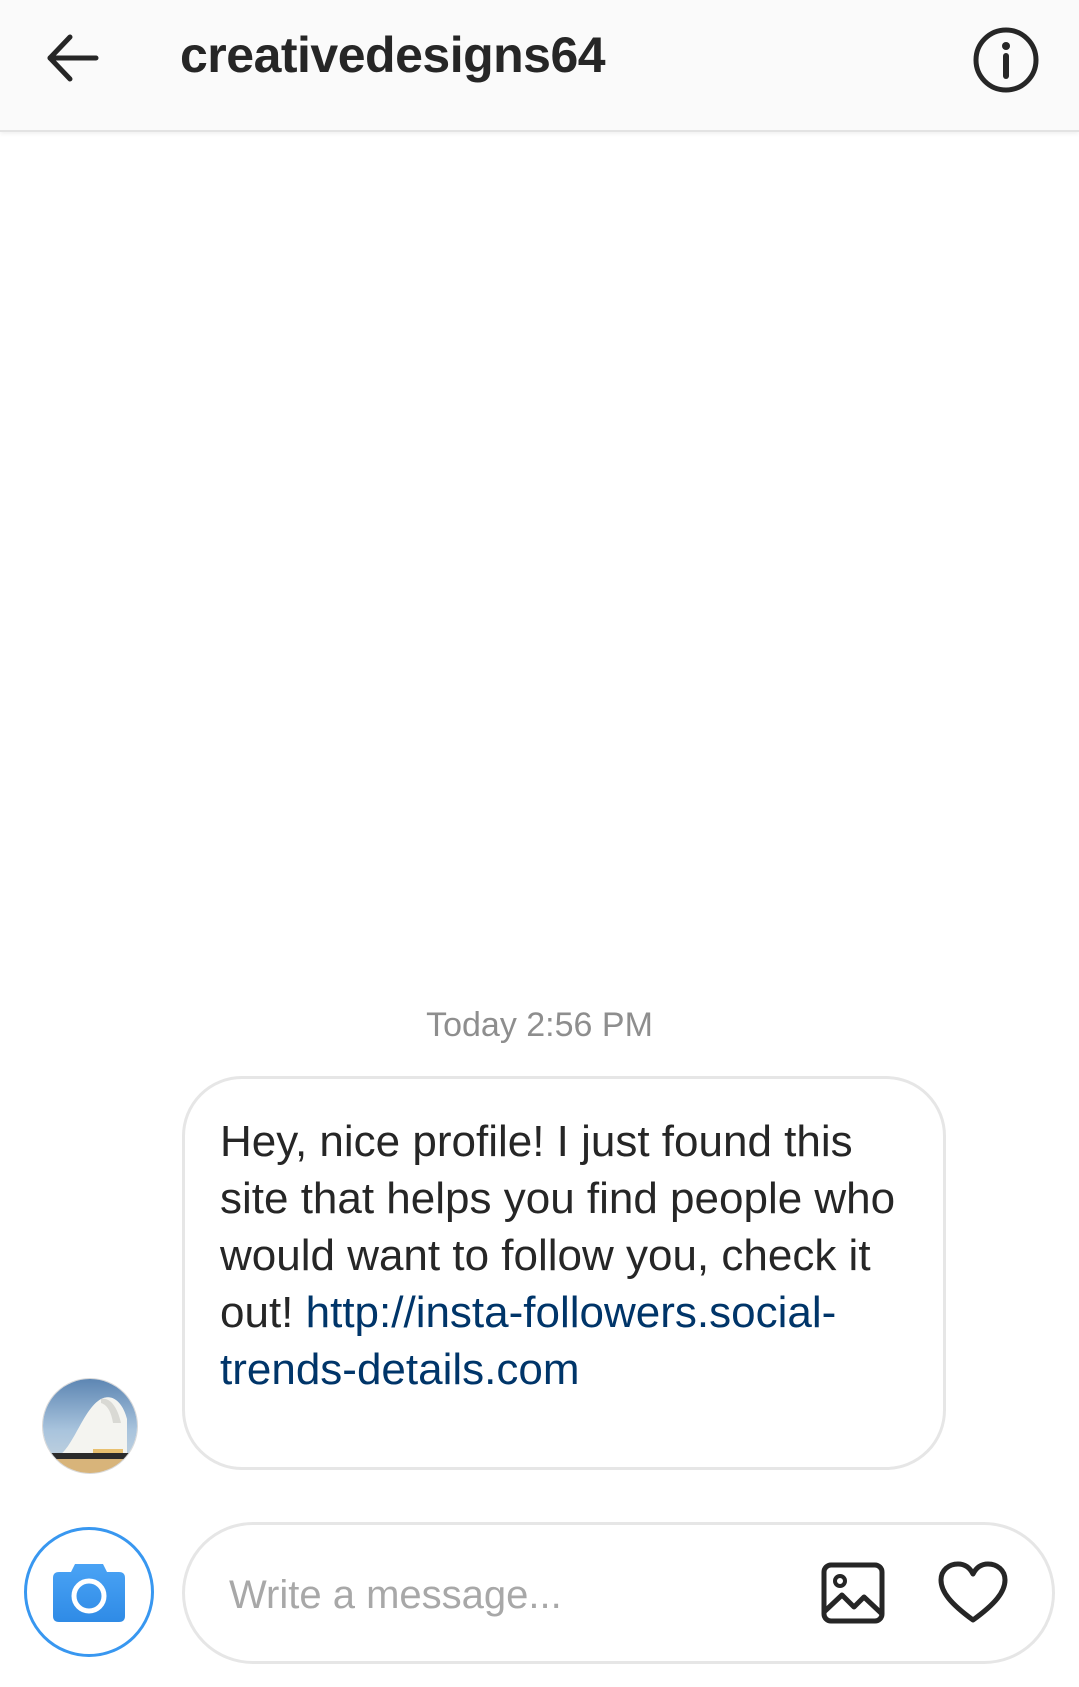 The width and height of the screenshot is (1079, 1687). What do you see at coordinates (509, 1595) in the screenshot?
I see `message-input` at bounding box center [509, 1595].